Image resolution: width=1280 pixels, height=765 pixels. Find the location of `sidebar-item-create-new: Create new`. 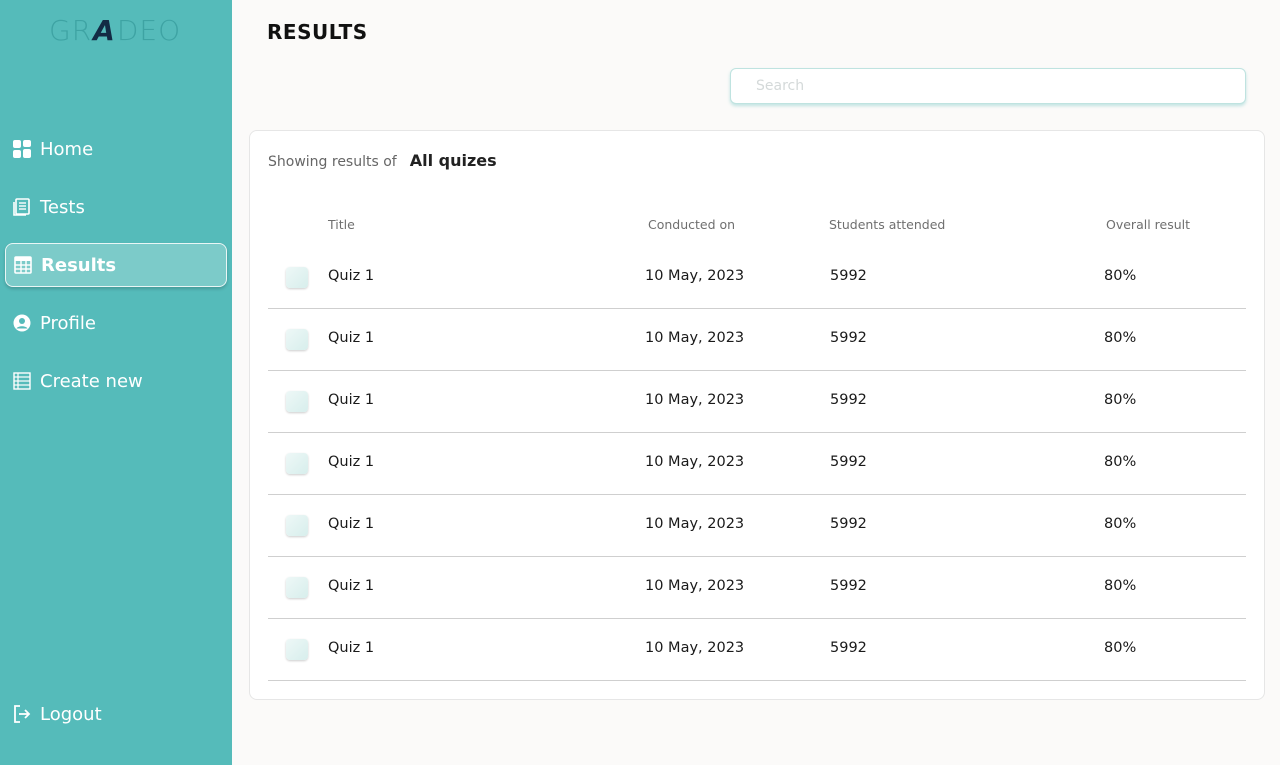

sidebar-item-create-new: Create new is located at coordinates (116, 381).